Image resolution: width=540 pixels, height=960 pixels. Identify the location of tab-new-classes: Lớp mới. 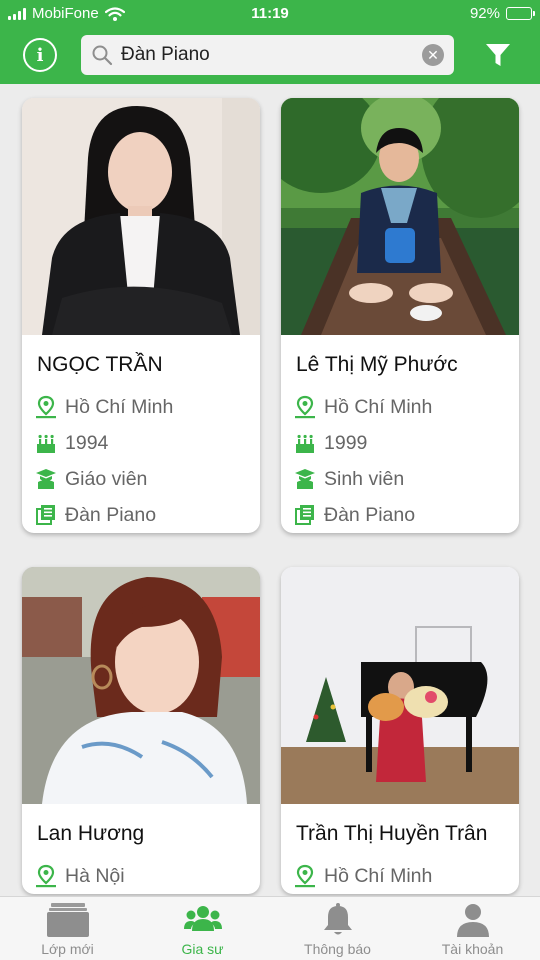
(67, 928).